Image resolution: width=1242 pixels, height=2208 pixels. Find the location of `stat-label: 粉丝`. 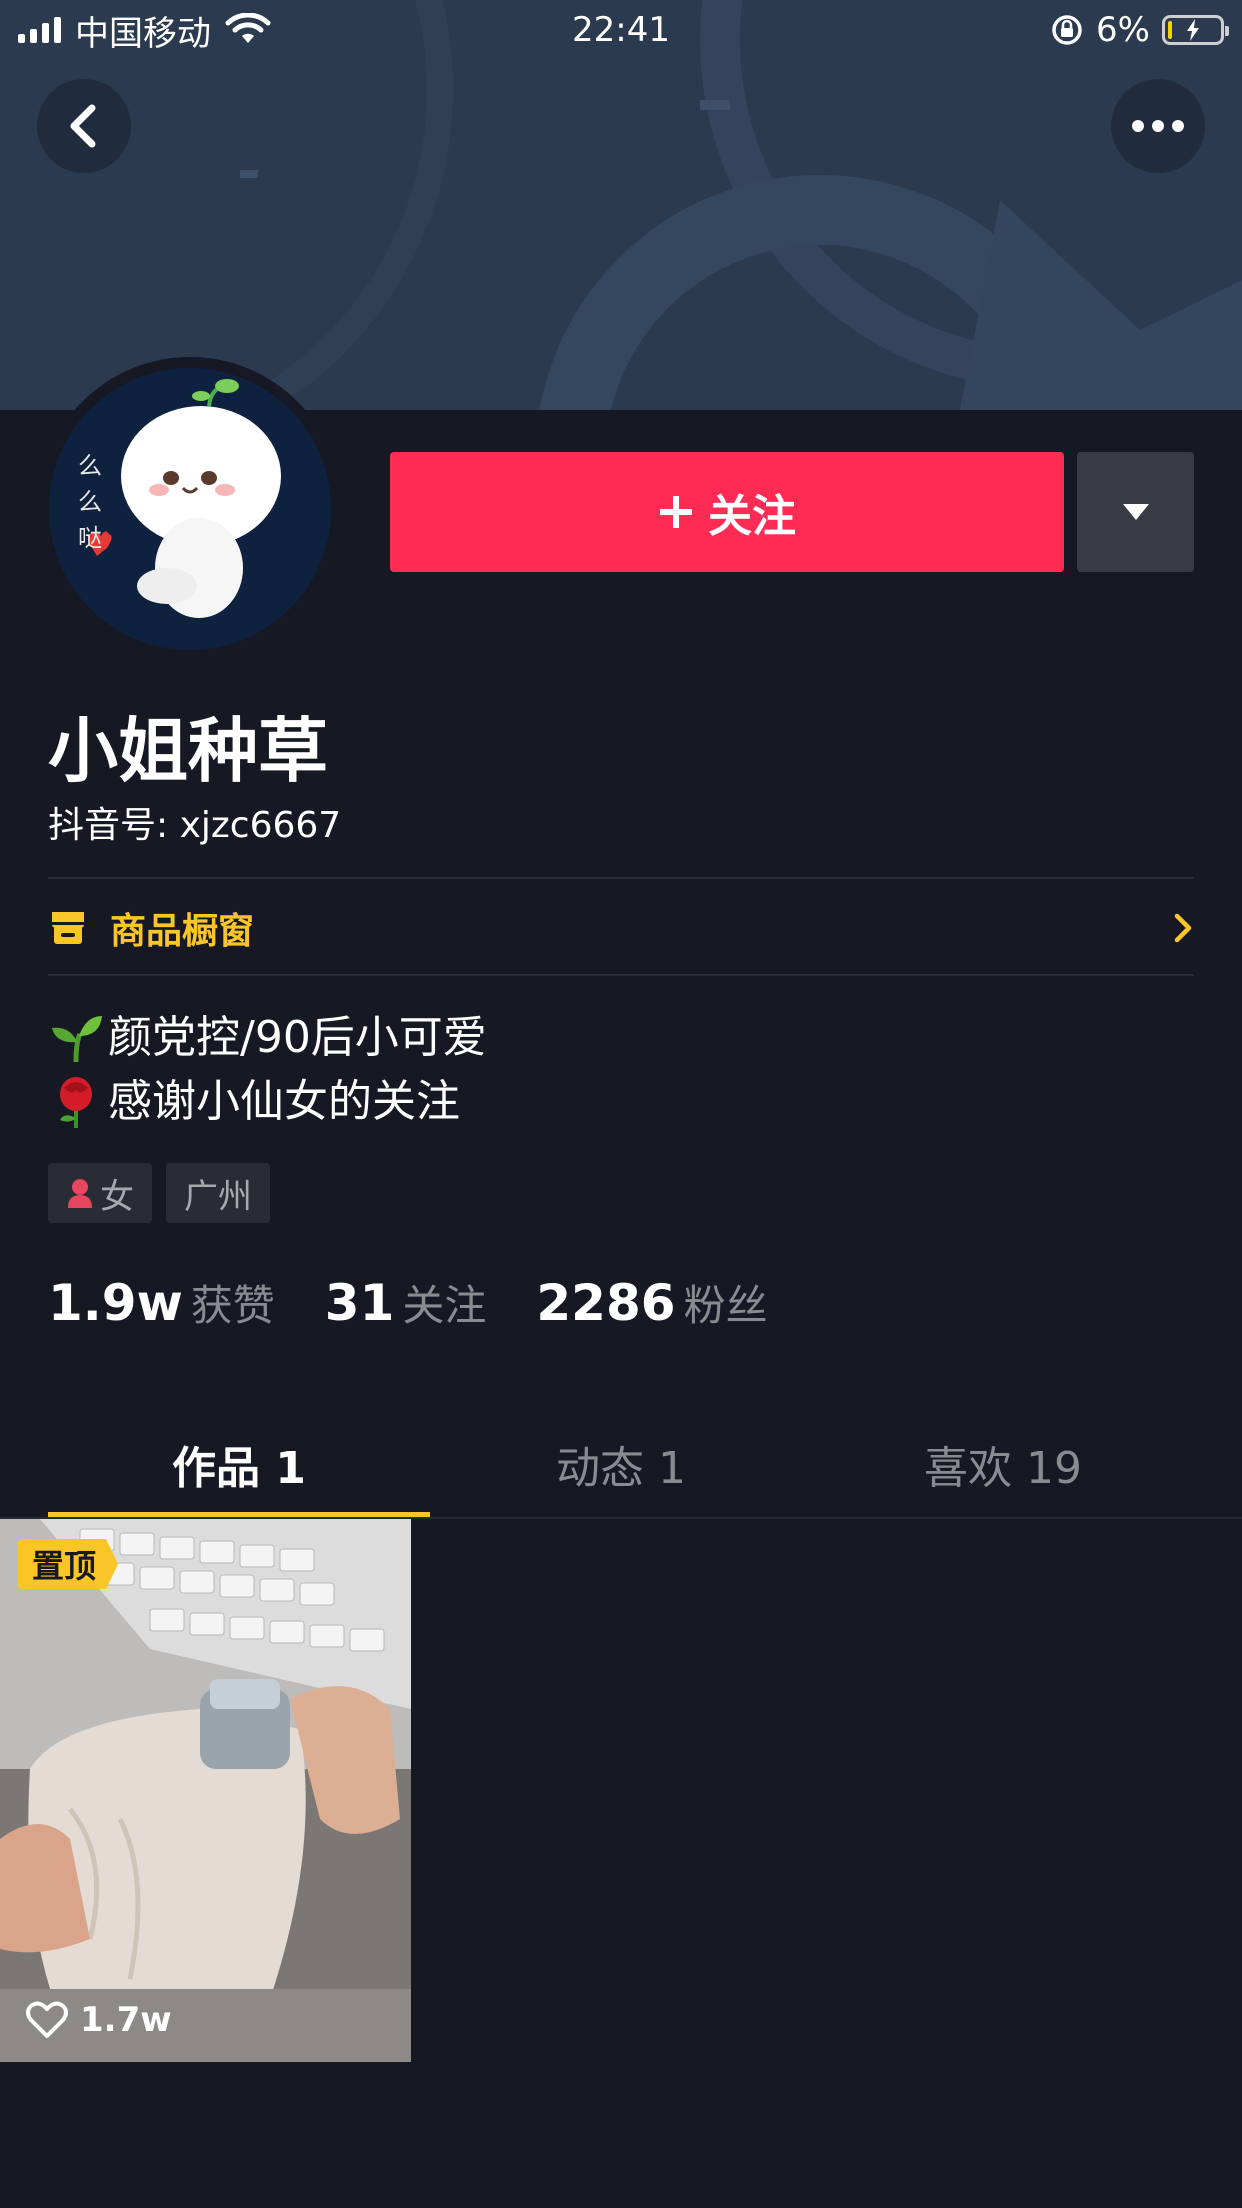

stat-label: 粉丝 is located at coordinates (725, 1305).